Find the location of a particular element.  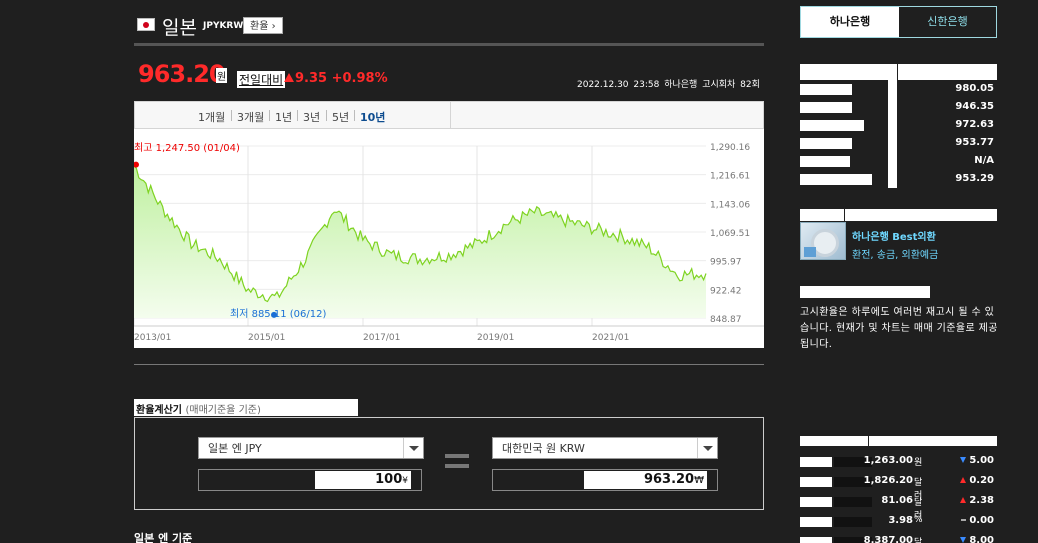

price-unit: 원 is located at coordinates (222, 75).